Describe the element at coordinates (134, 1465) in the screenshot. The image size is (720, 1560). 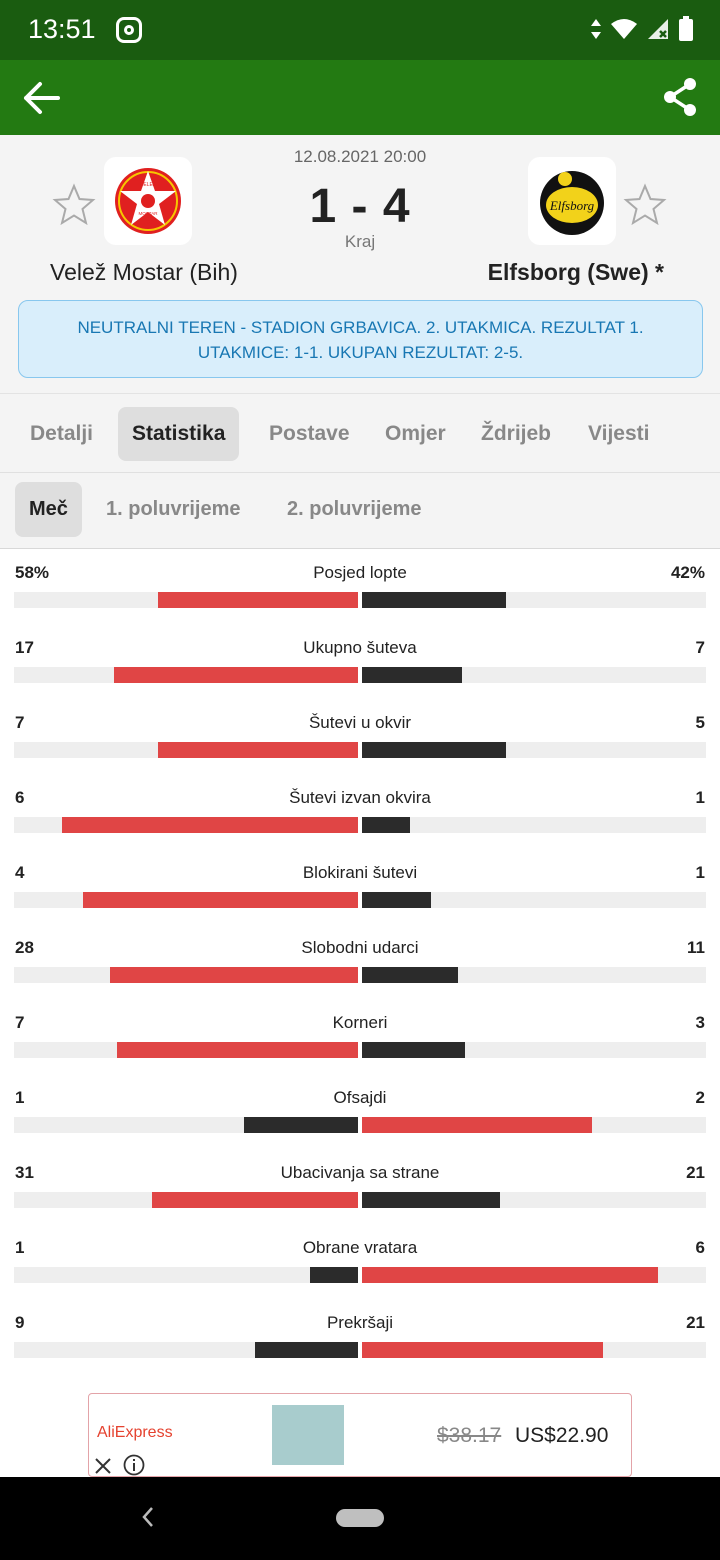
I see `ad-info-icon` at that location.